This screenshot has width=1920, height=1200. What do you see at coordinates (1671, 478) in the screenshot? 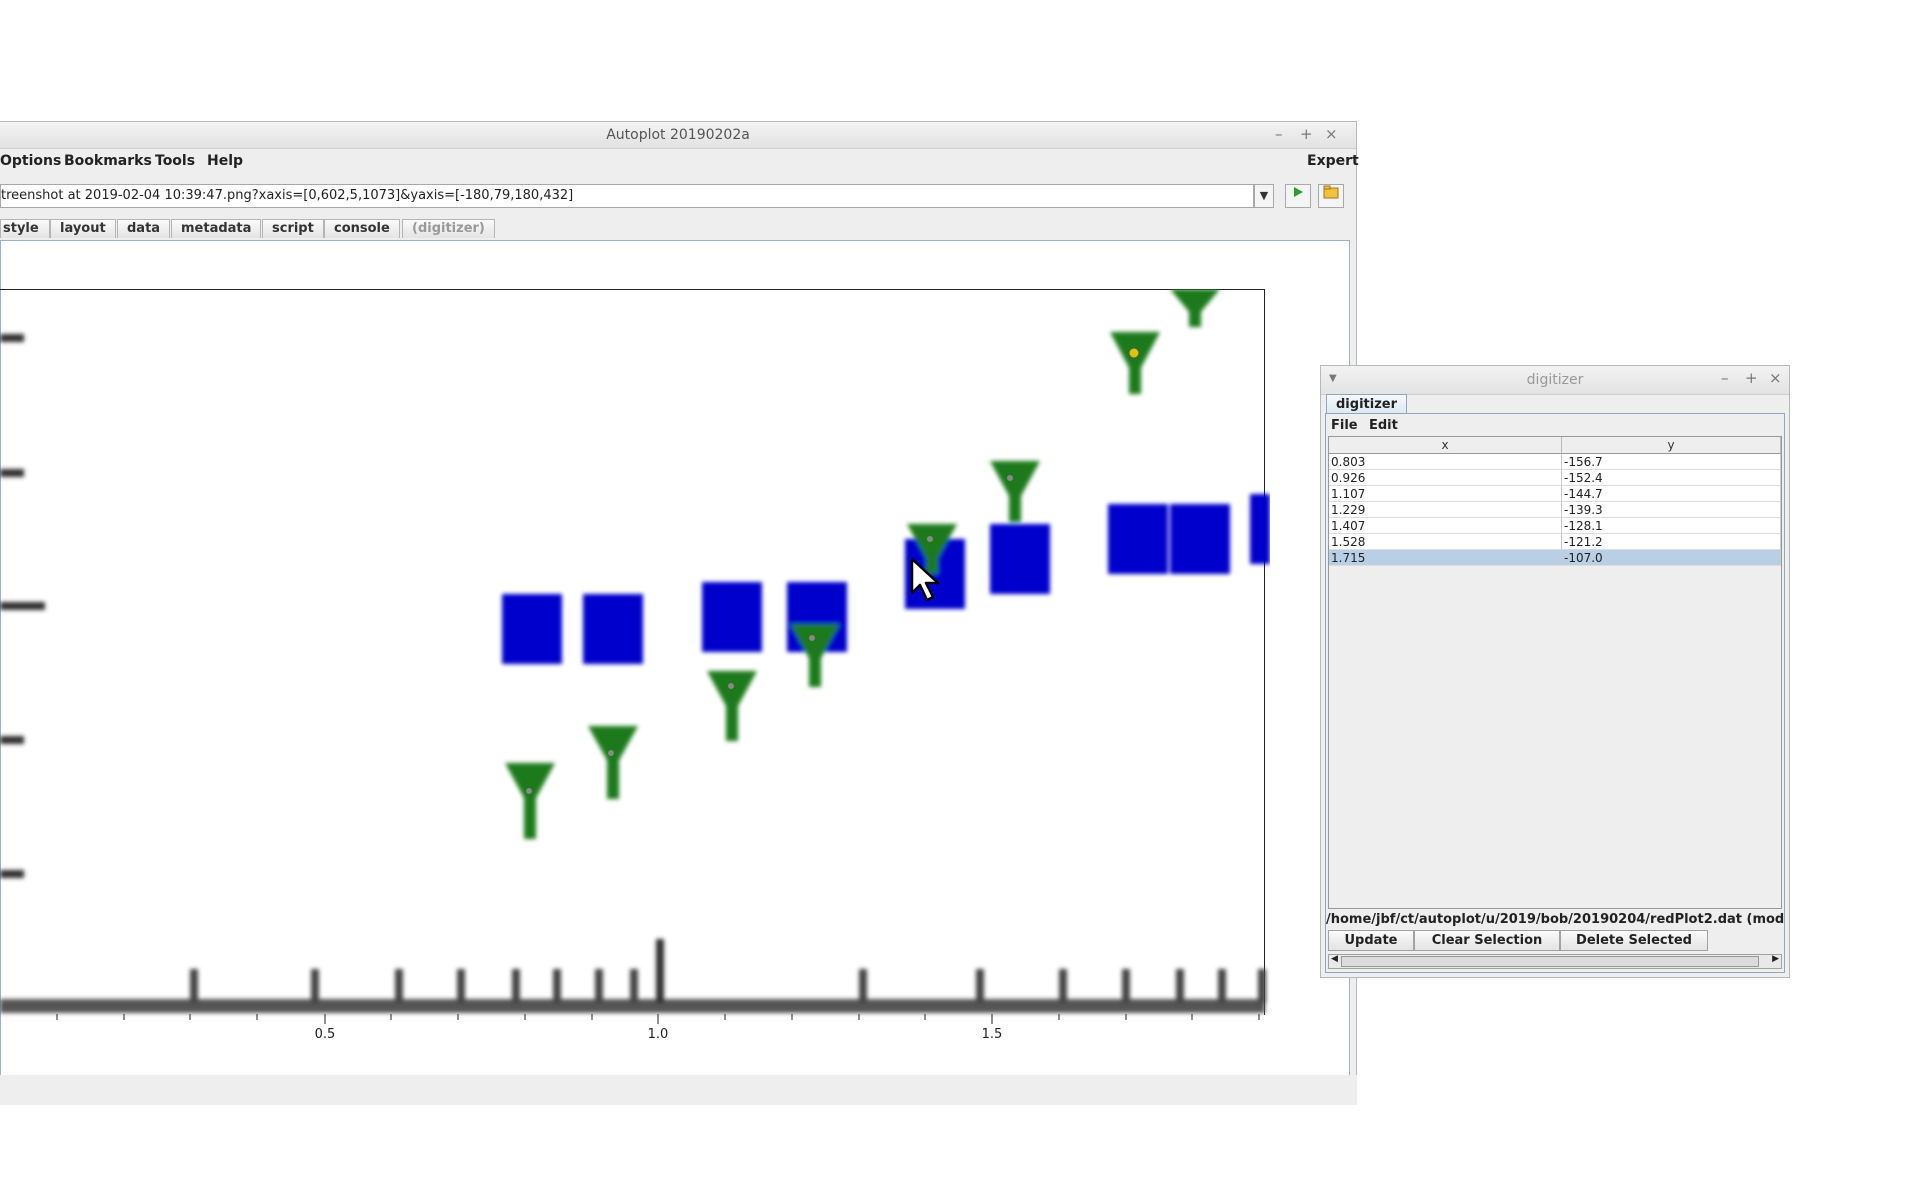
I see `table-cell-y: -152.4` at bounding box center [1671, 478].